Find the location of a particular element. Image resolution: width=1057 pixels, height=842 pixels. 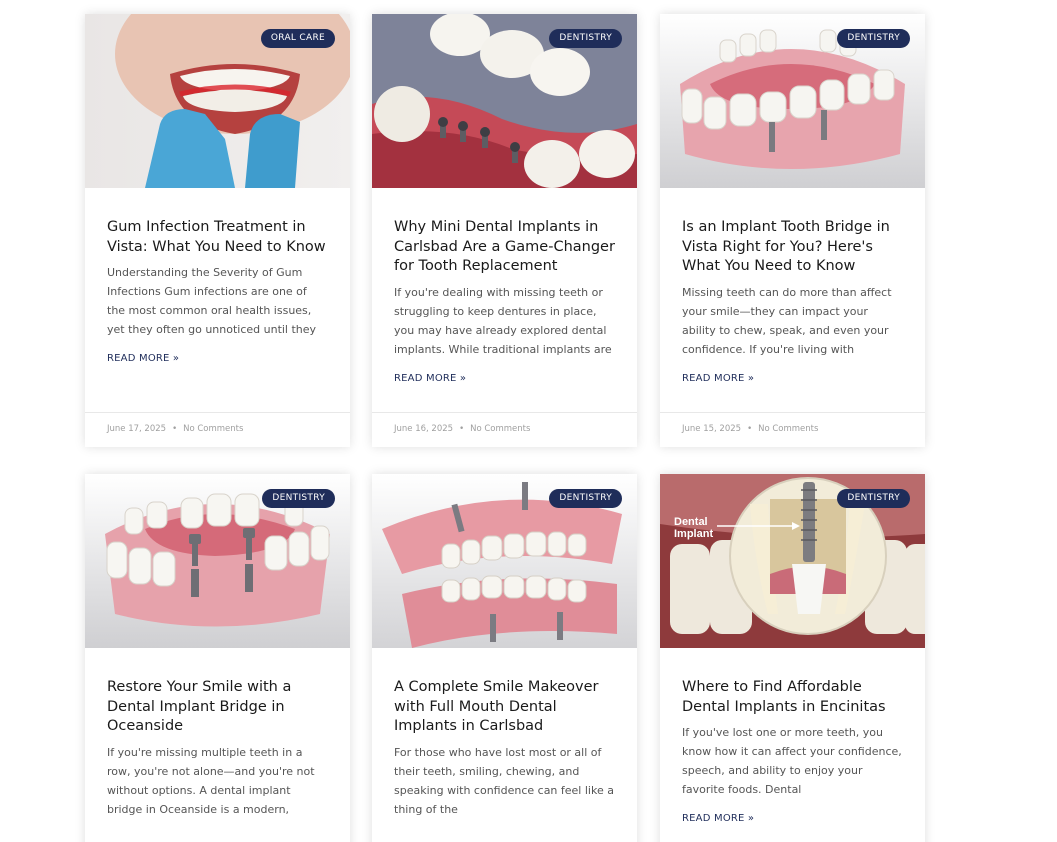

post-date: June 16, 2025 is located at coordinates (424, 429).